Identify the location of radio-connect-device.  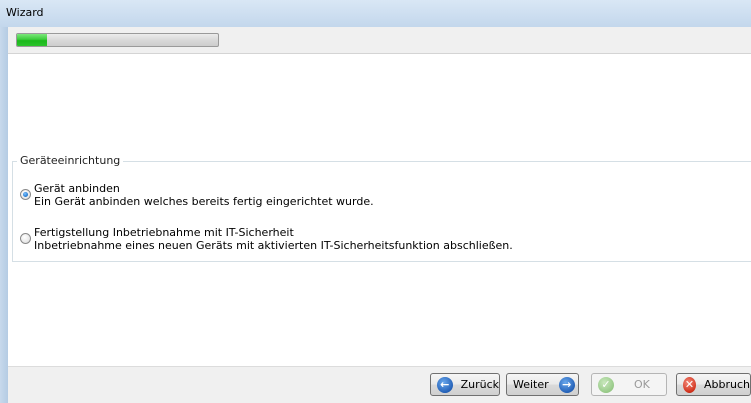
(25, 194).